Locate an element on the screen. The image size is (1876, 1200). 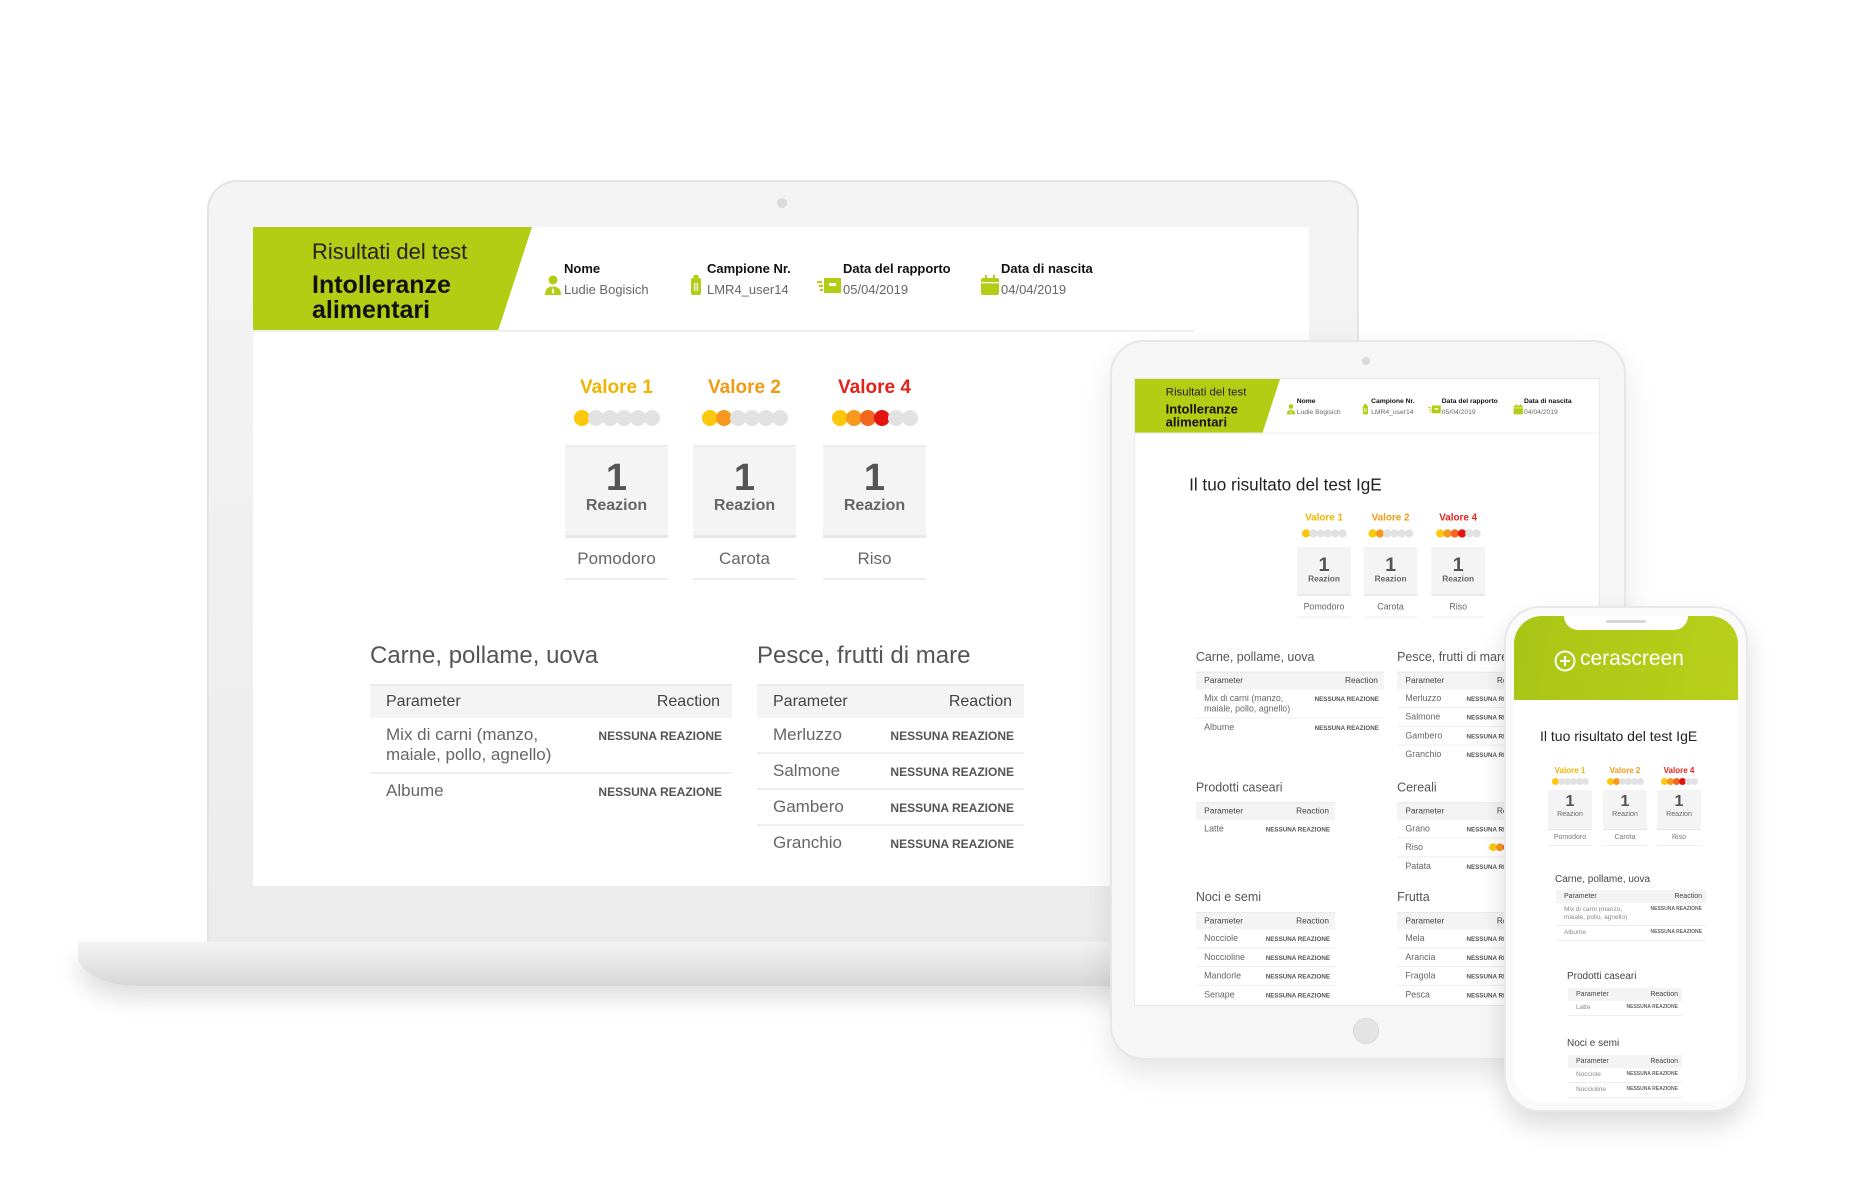
category-title: Frutta is located at coordinates (1413, 897).